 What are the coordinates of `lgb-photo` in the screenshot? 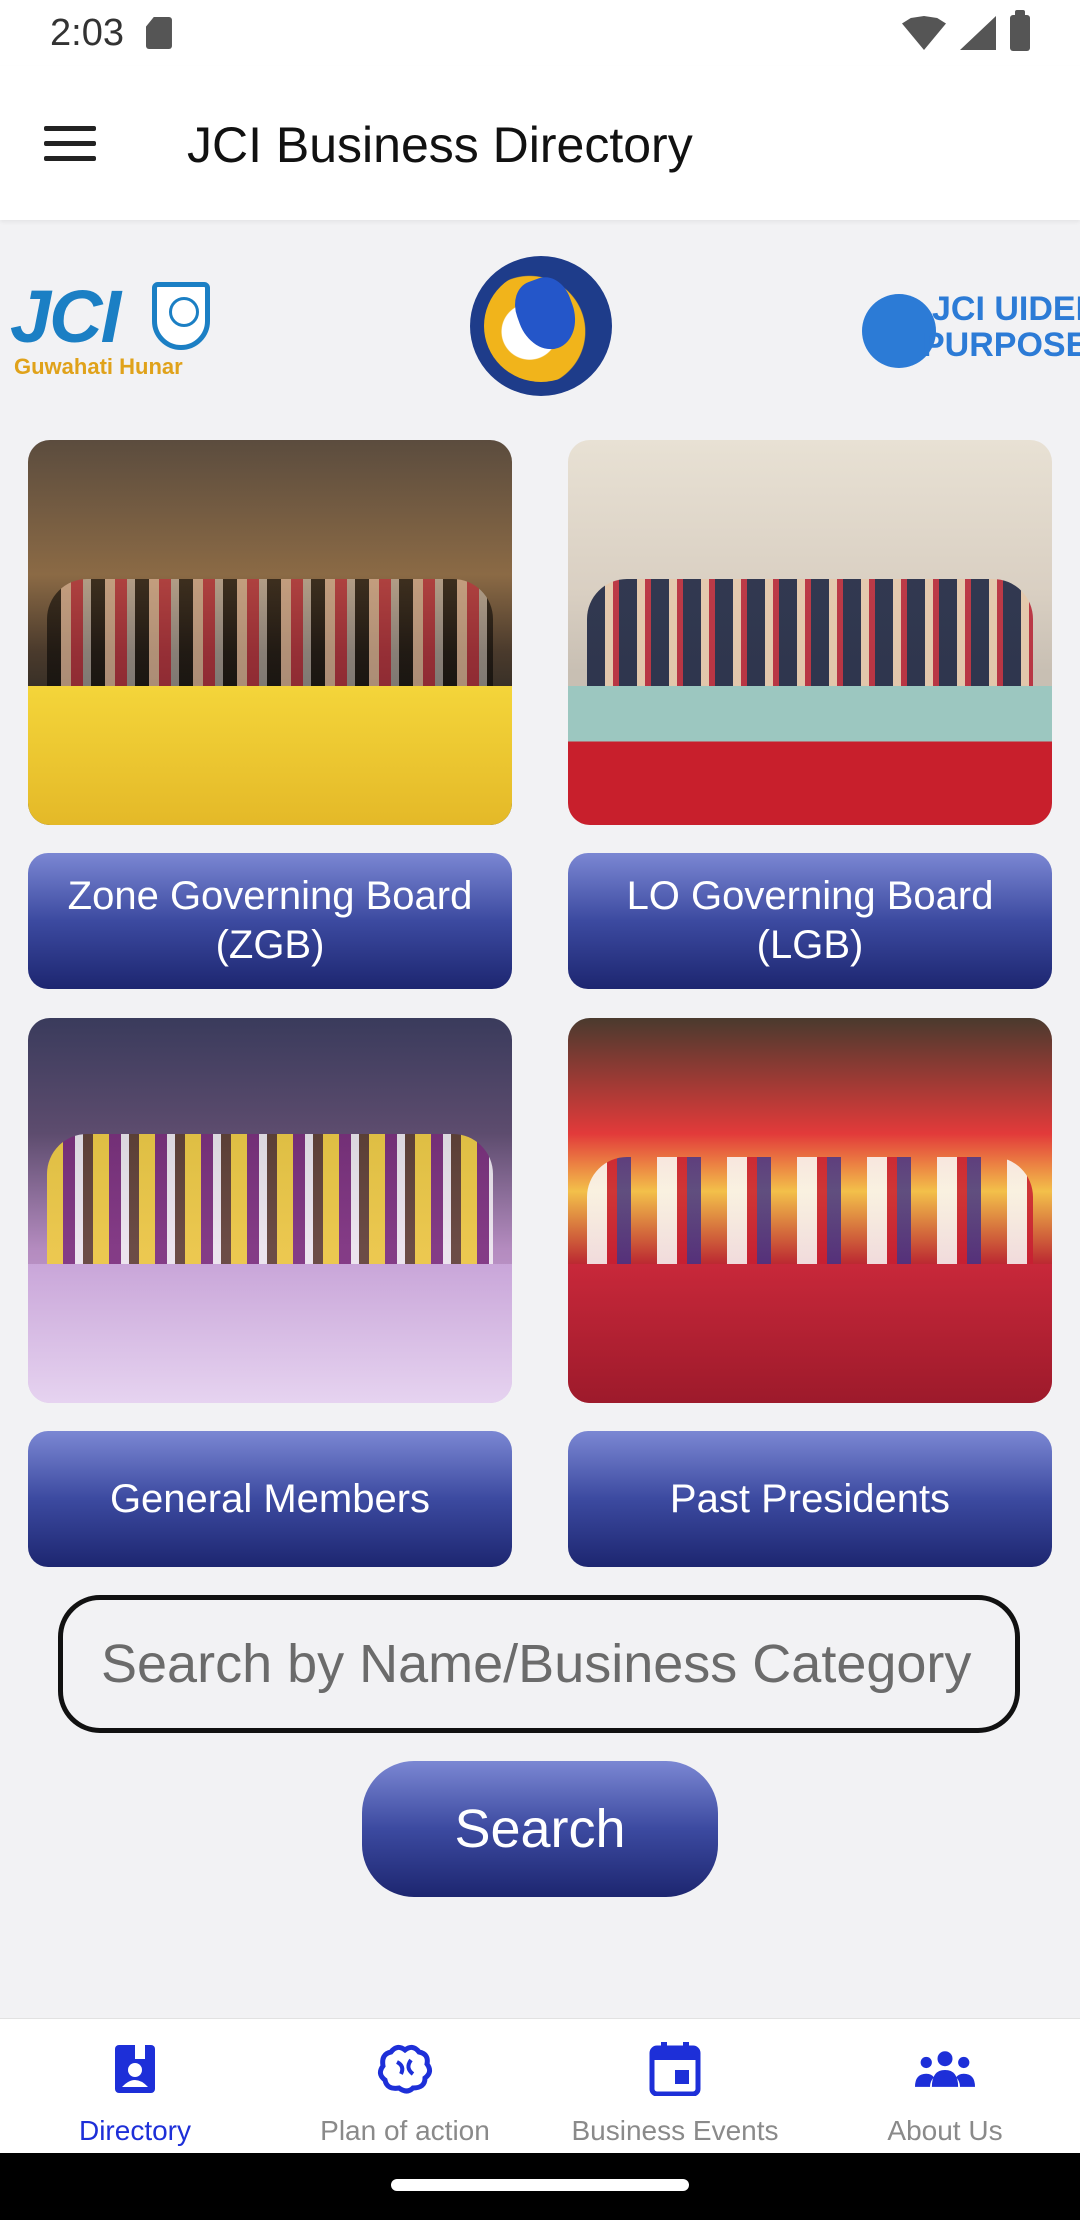 It's located at (810, 632).